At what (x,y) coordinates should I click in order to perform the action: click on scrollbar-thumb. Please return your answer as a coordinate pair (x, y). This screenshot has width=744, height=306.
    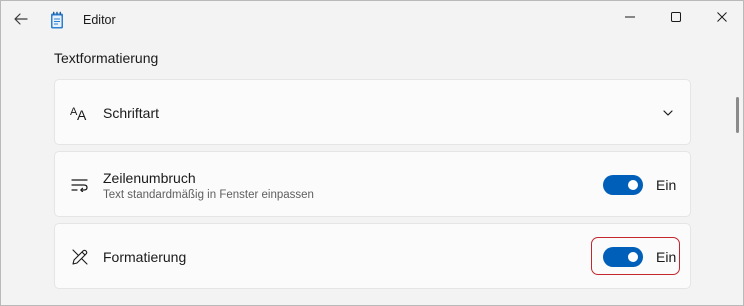
    Looking at the image, I should click on (737, 115).